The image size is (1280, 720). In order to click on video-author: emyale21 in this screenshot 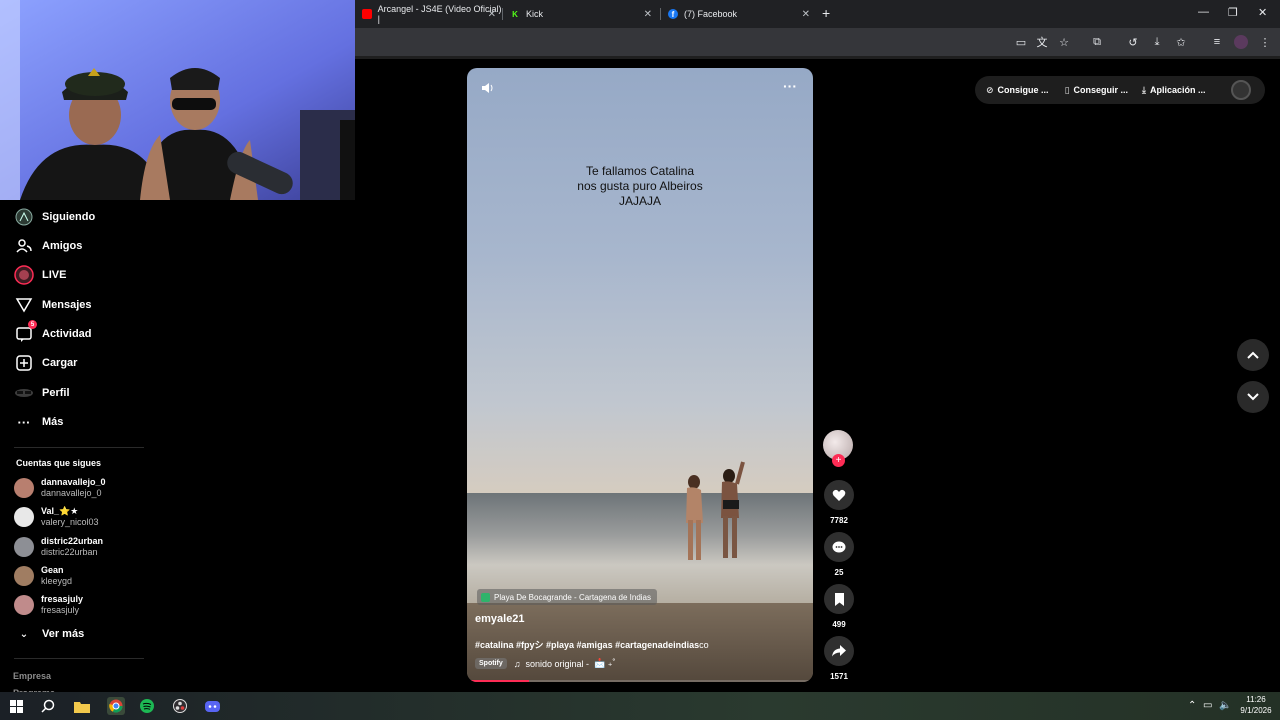, I will do `click(500, 619)`.